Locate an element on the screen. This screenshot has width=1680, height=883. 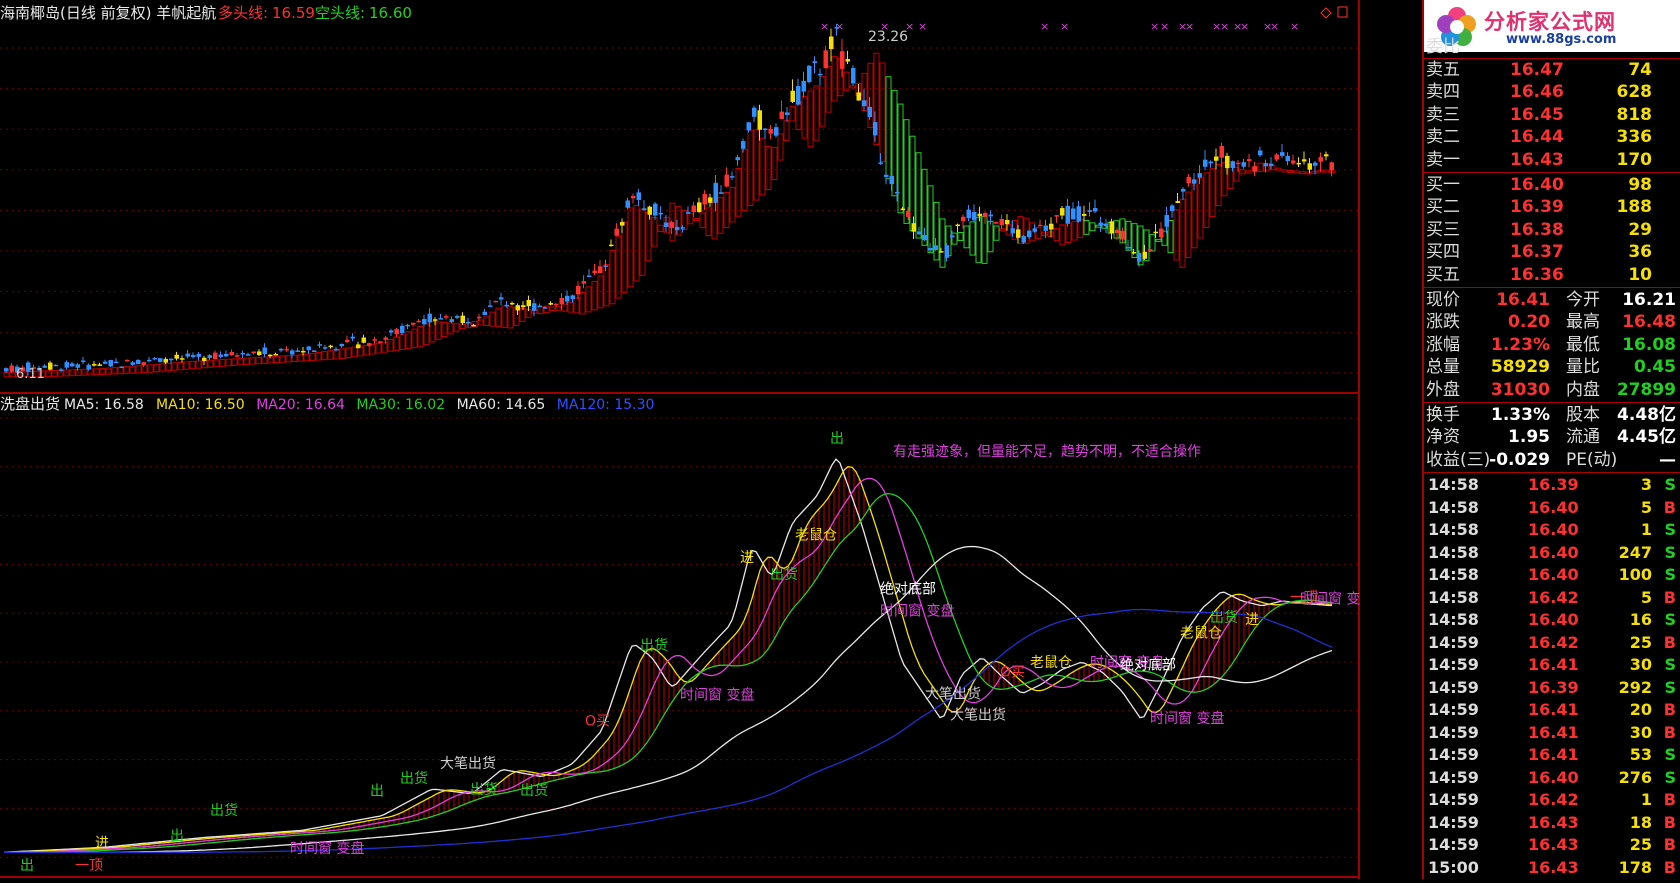
window-icon is located at coordinates (1342, 12).